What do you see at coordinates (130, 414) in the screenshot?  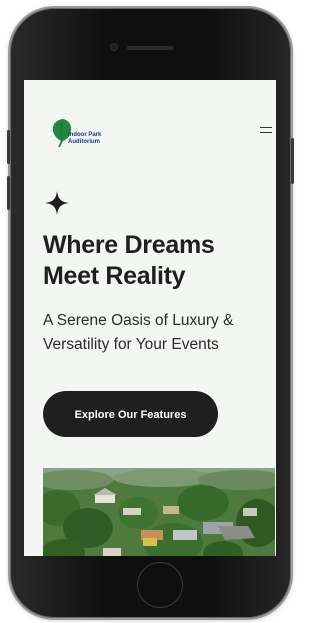 I see `explore-features-button: Explore Our Features` at bounding box center [130, 414].